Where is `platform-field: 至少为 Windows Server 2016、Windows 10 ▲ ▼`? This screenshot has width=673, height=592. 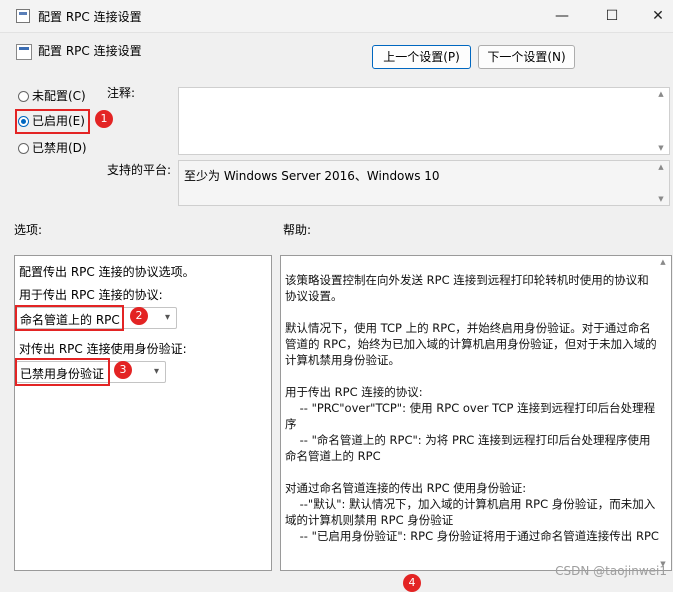 platform-field: 至少为 Windows Server 2016、Windows 10 ▲ ▼ is located at coordinates (424, 183).